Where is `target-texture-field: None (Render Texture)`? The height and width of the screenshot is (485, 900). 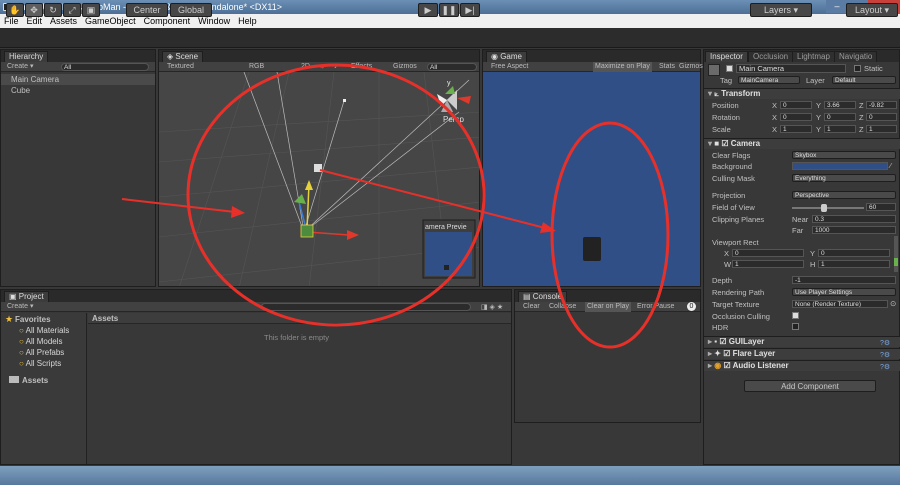 target-texture-field: None (Render Texture) is located at coordinates (840, 304).